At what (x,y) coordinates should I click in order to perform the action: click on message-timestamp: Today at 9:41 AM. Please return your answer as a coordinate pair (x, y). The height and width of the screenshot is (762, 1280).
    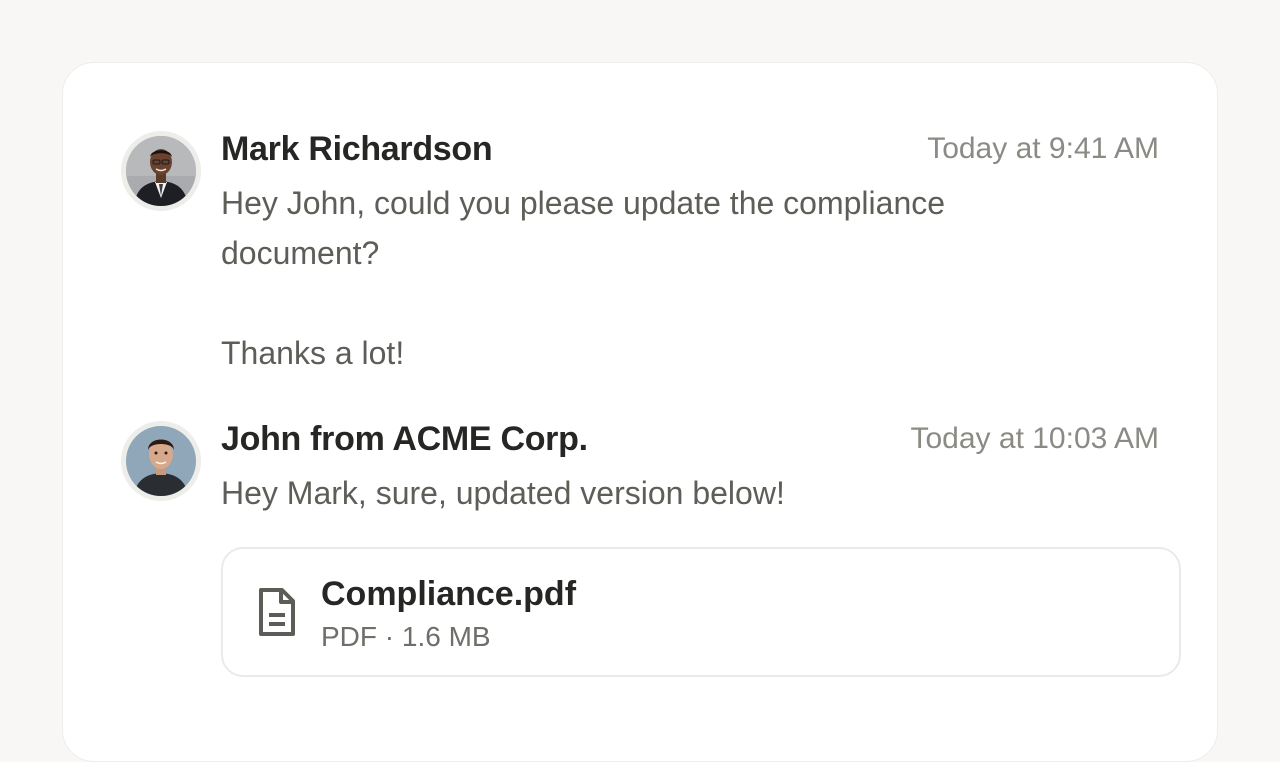
    Looking at the image, I should click on (1043, 148).